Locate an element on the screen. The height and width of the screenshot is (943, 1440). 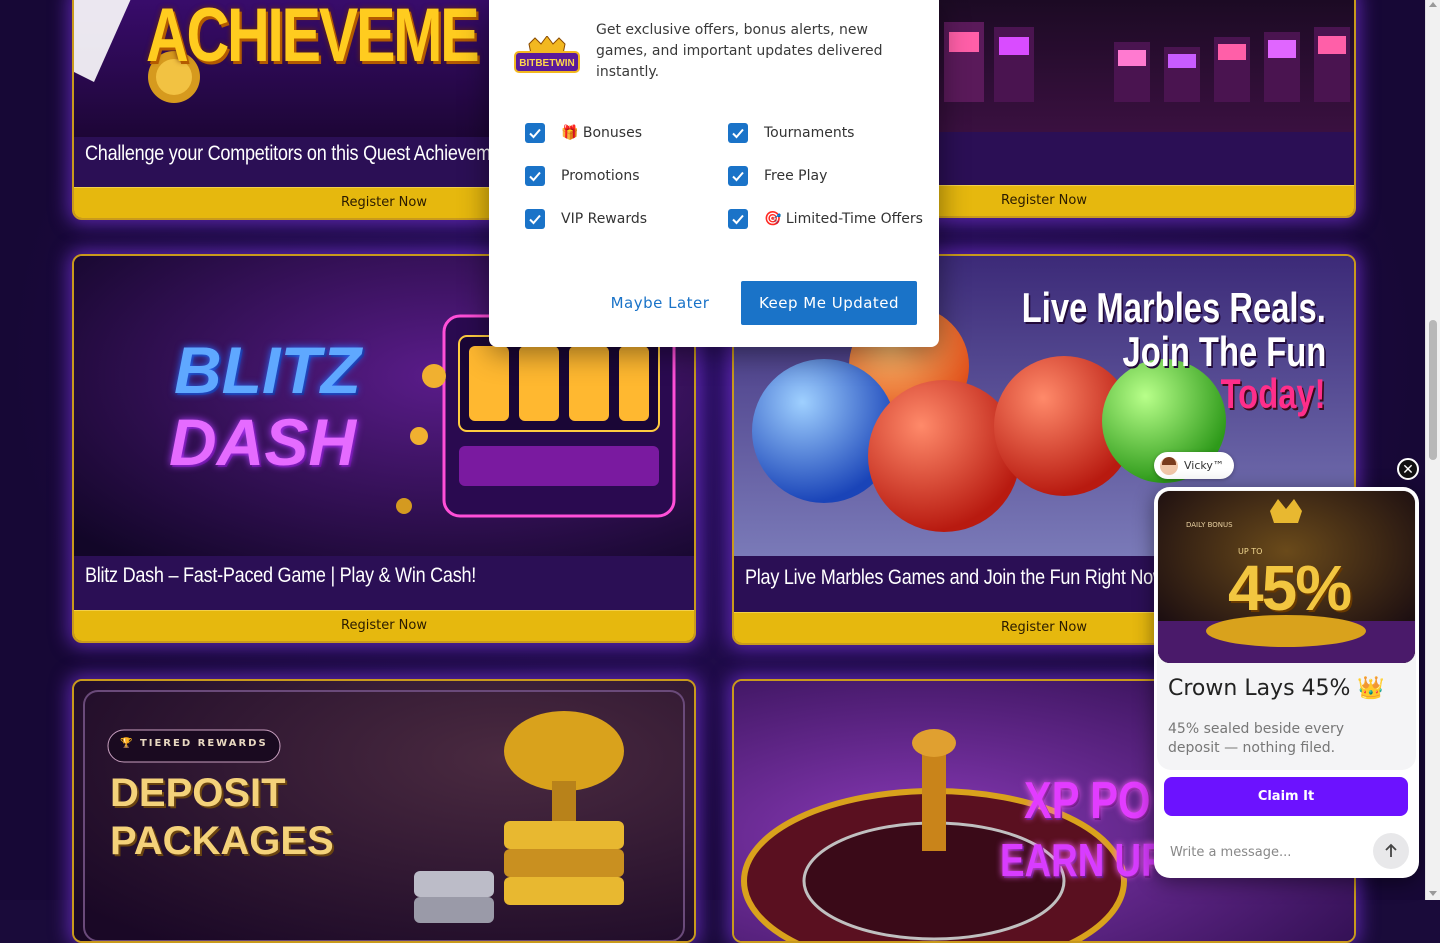
agent-name: Vicky™ is located at coordinates (1204, 465).